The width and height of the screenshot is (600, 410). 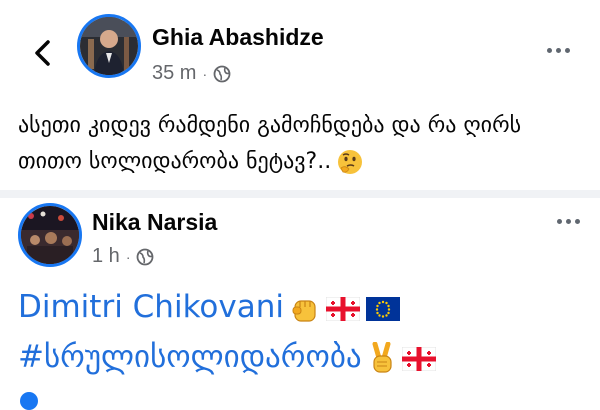 What do you see at coordinates (123, 256) in the screenshot?
I see `post-meta: 1 h ·` at bounding box center [123, 256].